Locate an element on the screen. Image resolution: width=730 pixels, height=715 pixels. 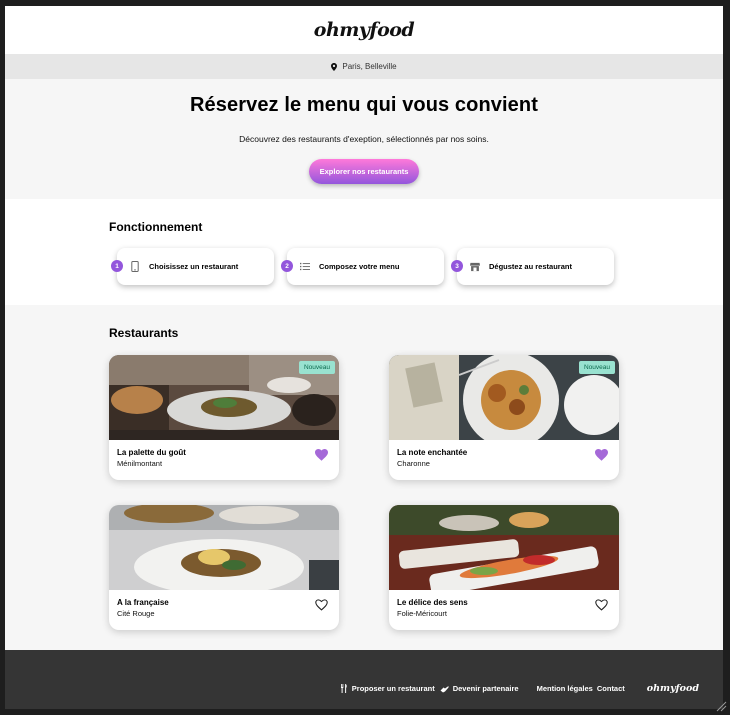
contact-link: Contact is located at coordinates (611, 688).